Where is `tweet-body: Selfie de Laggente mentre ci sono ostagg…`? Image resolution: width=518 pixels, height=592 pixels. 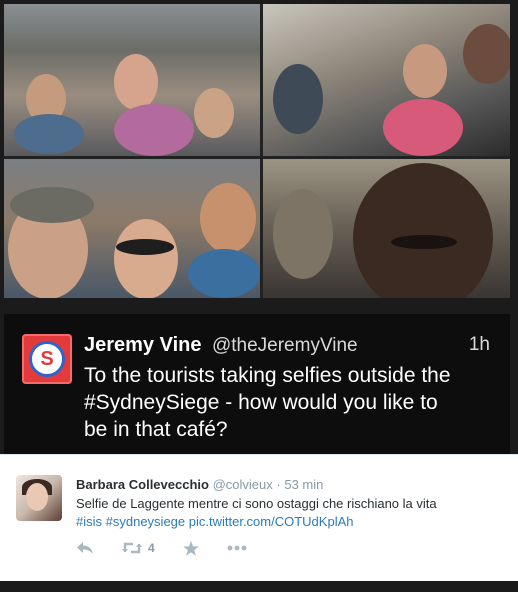 tweet-body: Selfie de Laggente mentre ci sono ostagg… is located at coordinates (256, 503).